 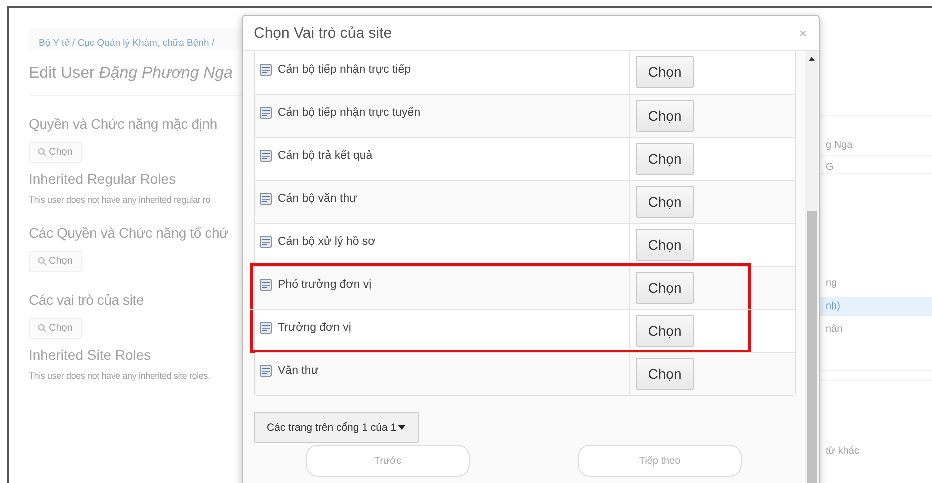 I want to click on next-button: Tiếp theo, so click(x=660, y=461).